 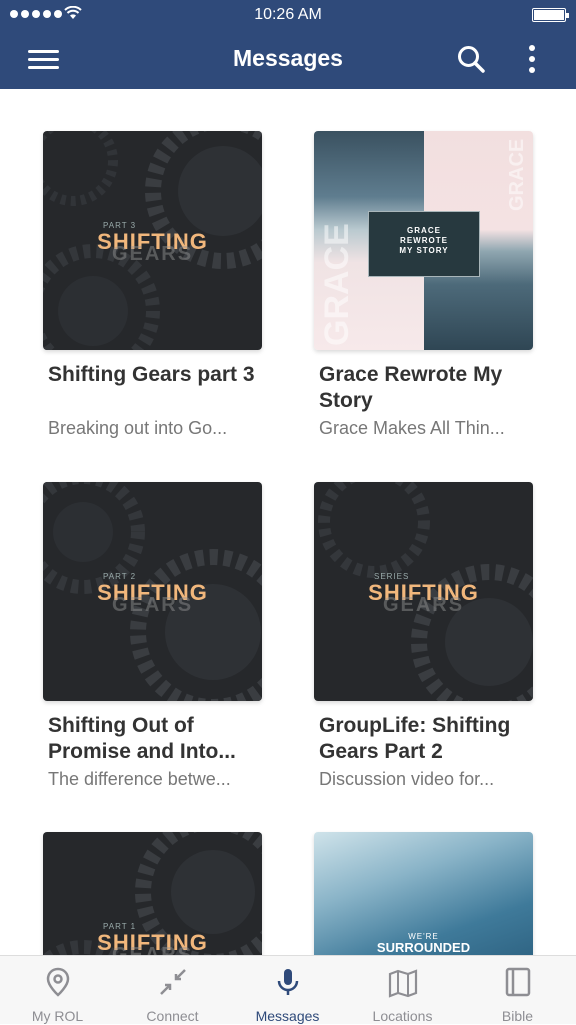 What do you see at coordinates (532, 59) in the screenshot?
I see `more-options-icon` at bounding box center [532, 59].